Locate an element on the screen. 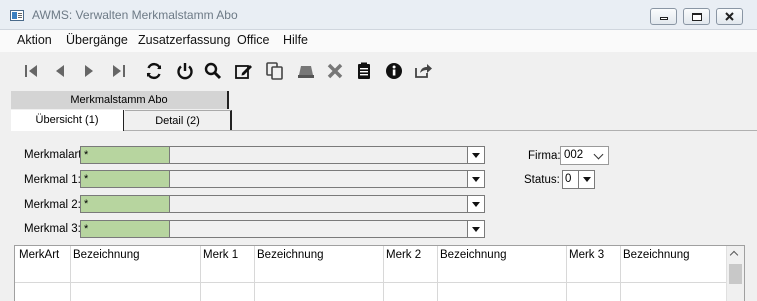  column-header-bezeichnung-3: Bezeichnung is located at coordinates (656, 255).